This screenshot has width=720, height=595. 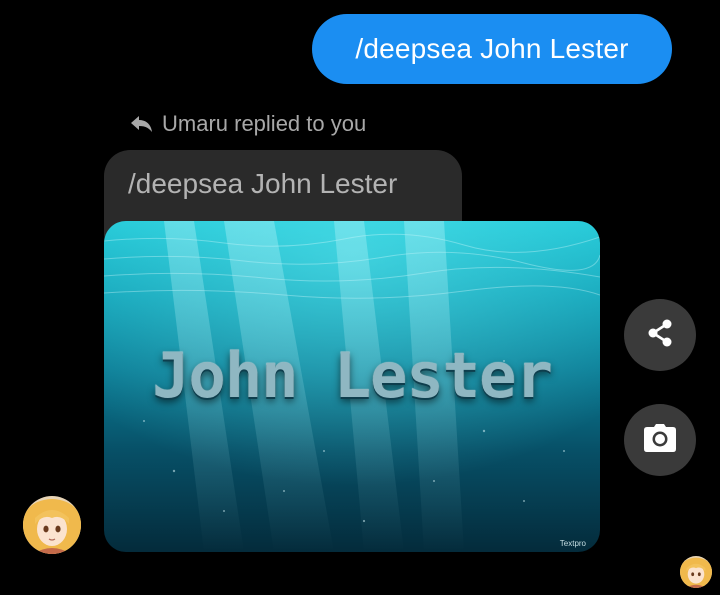 What do you see at coordinates (572, 543) in the screenshot?
I see `image-watermark: Textpro` at bounding box center [572, 543].